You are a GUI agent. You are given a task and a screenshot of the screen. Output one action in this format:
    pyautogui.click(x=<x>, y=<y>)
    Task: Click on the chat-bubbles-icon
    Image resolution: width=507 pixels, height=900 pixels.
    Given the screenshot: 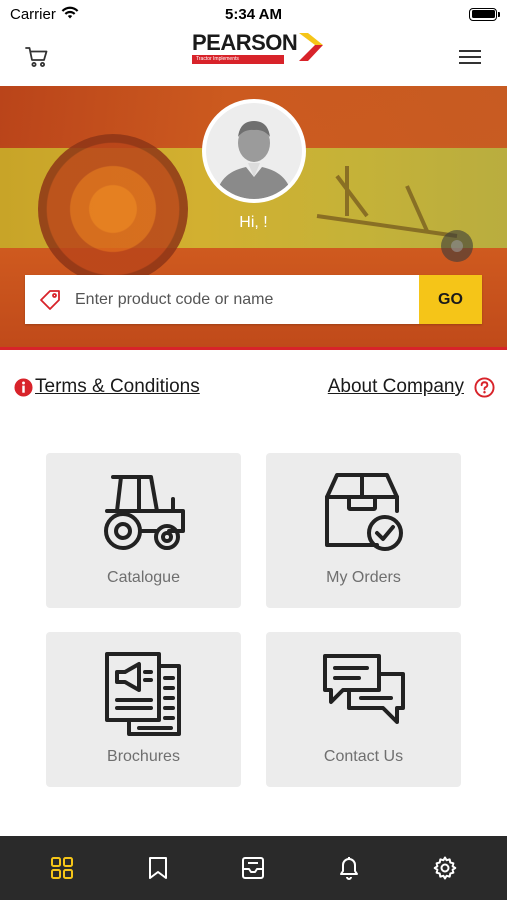 What is the action you would take?
    pyautogui.click(x=363, y=689)
    